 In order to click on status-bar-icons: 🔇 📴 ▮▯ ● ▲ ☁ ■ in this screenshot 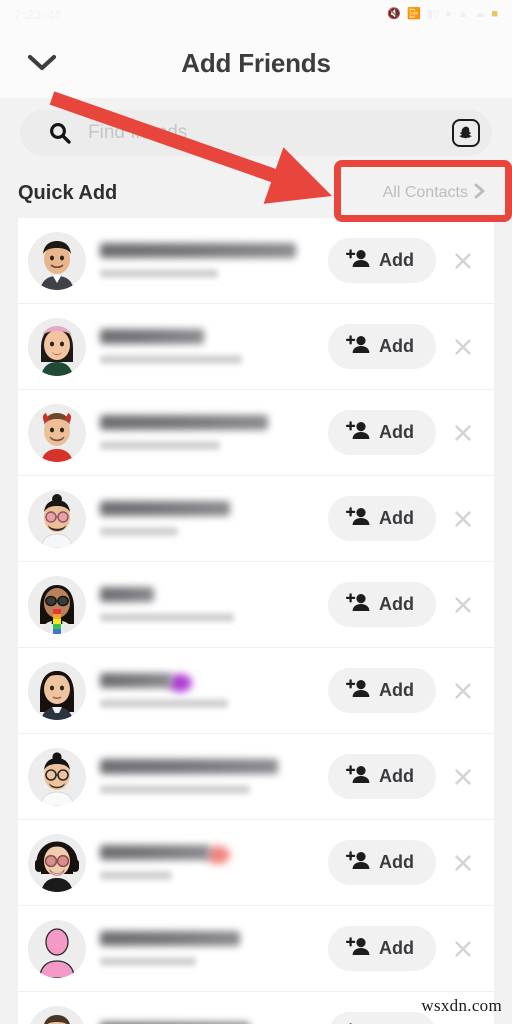, I will do `click(442, 13)`.